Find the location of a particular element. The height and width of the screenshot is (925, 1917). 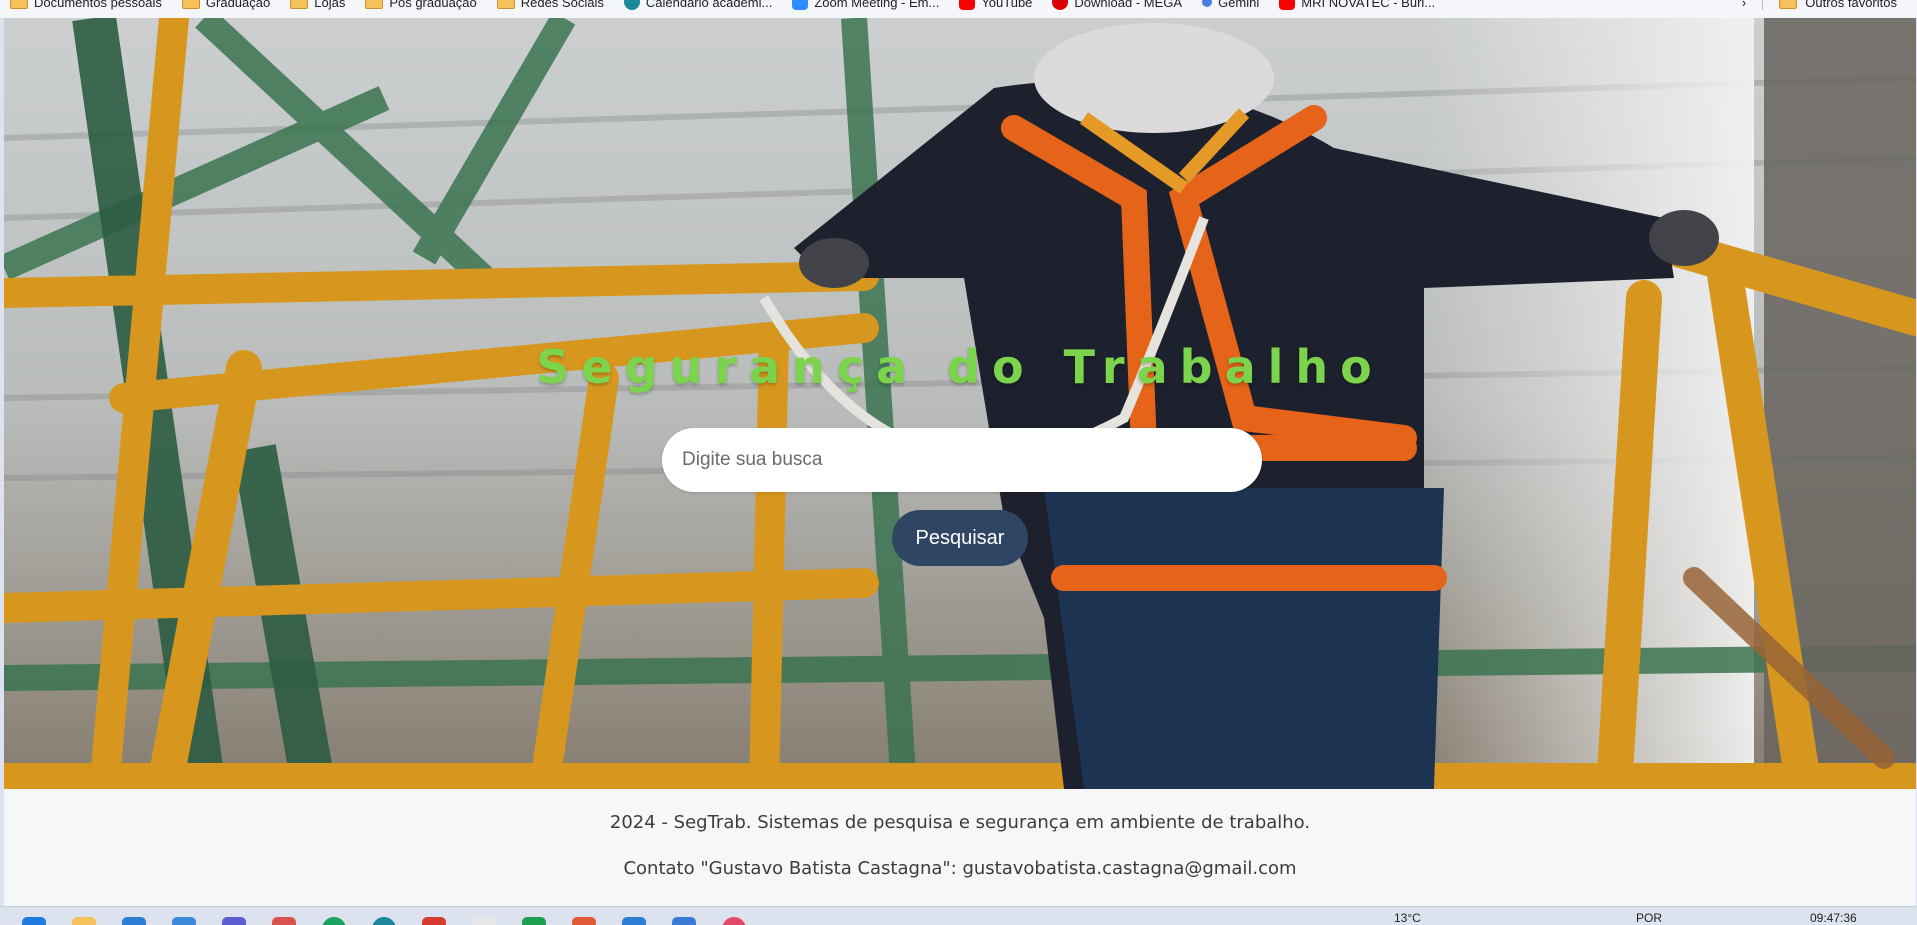

other-favorites: Outros favoritos is located at coordinates (1851, 5).